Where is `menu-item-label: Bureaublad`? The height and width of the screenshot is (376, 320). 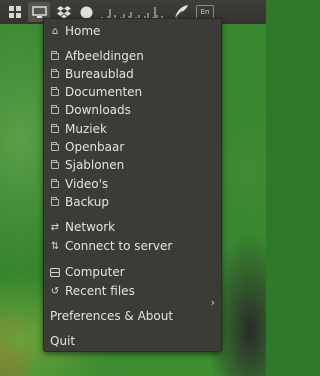
menu-item-label: Bureaublad is located at coordinates (99, 74).